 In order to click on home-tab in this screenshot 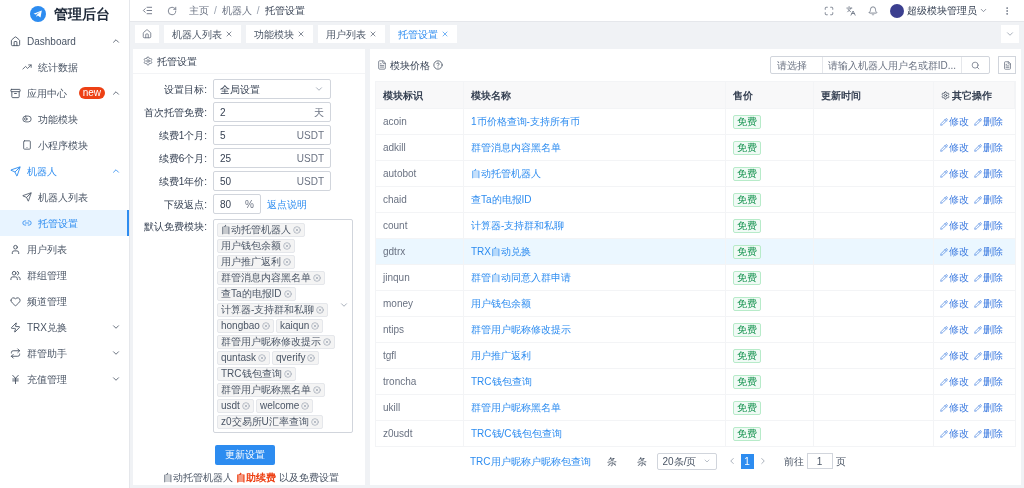, I will do `click(147, 34)`.